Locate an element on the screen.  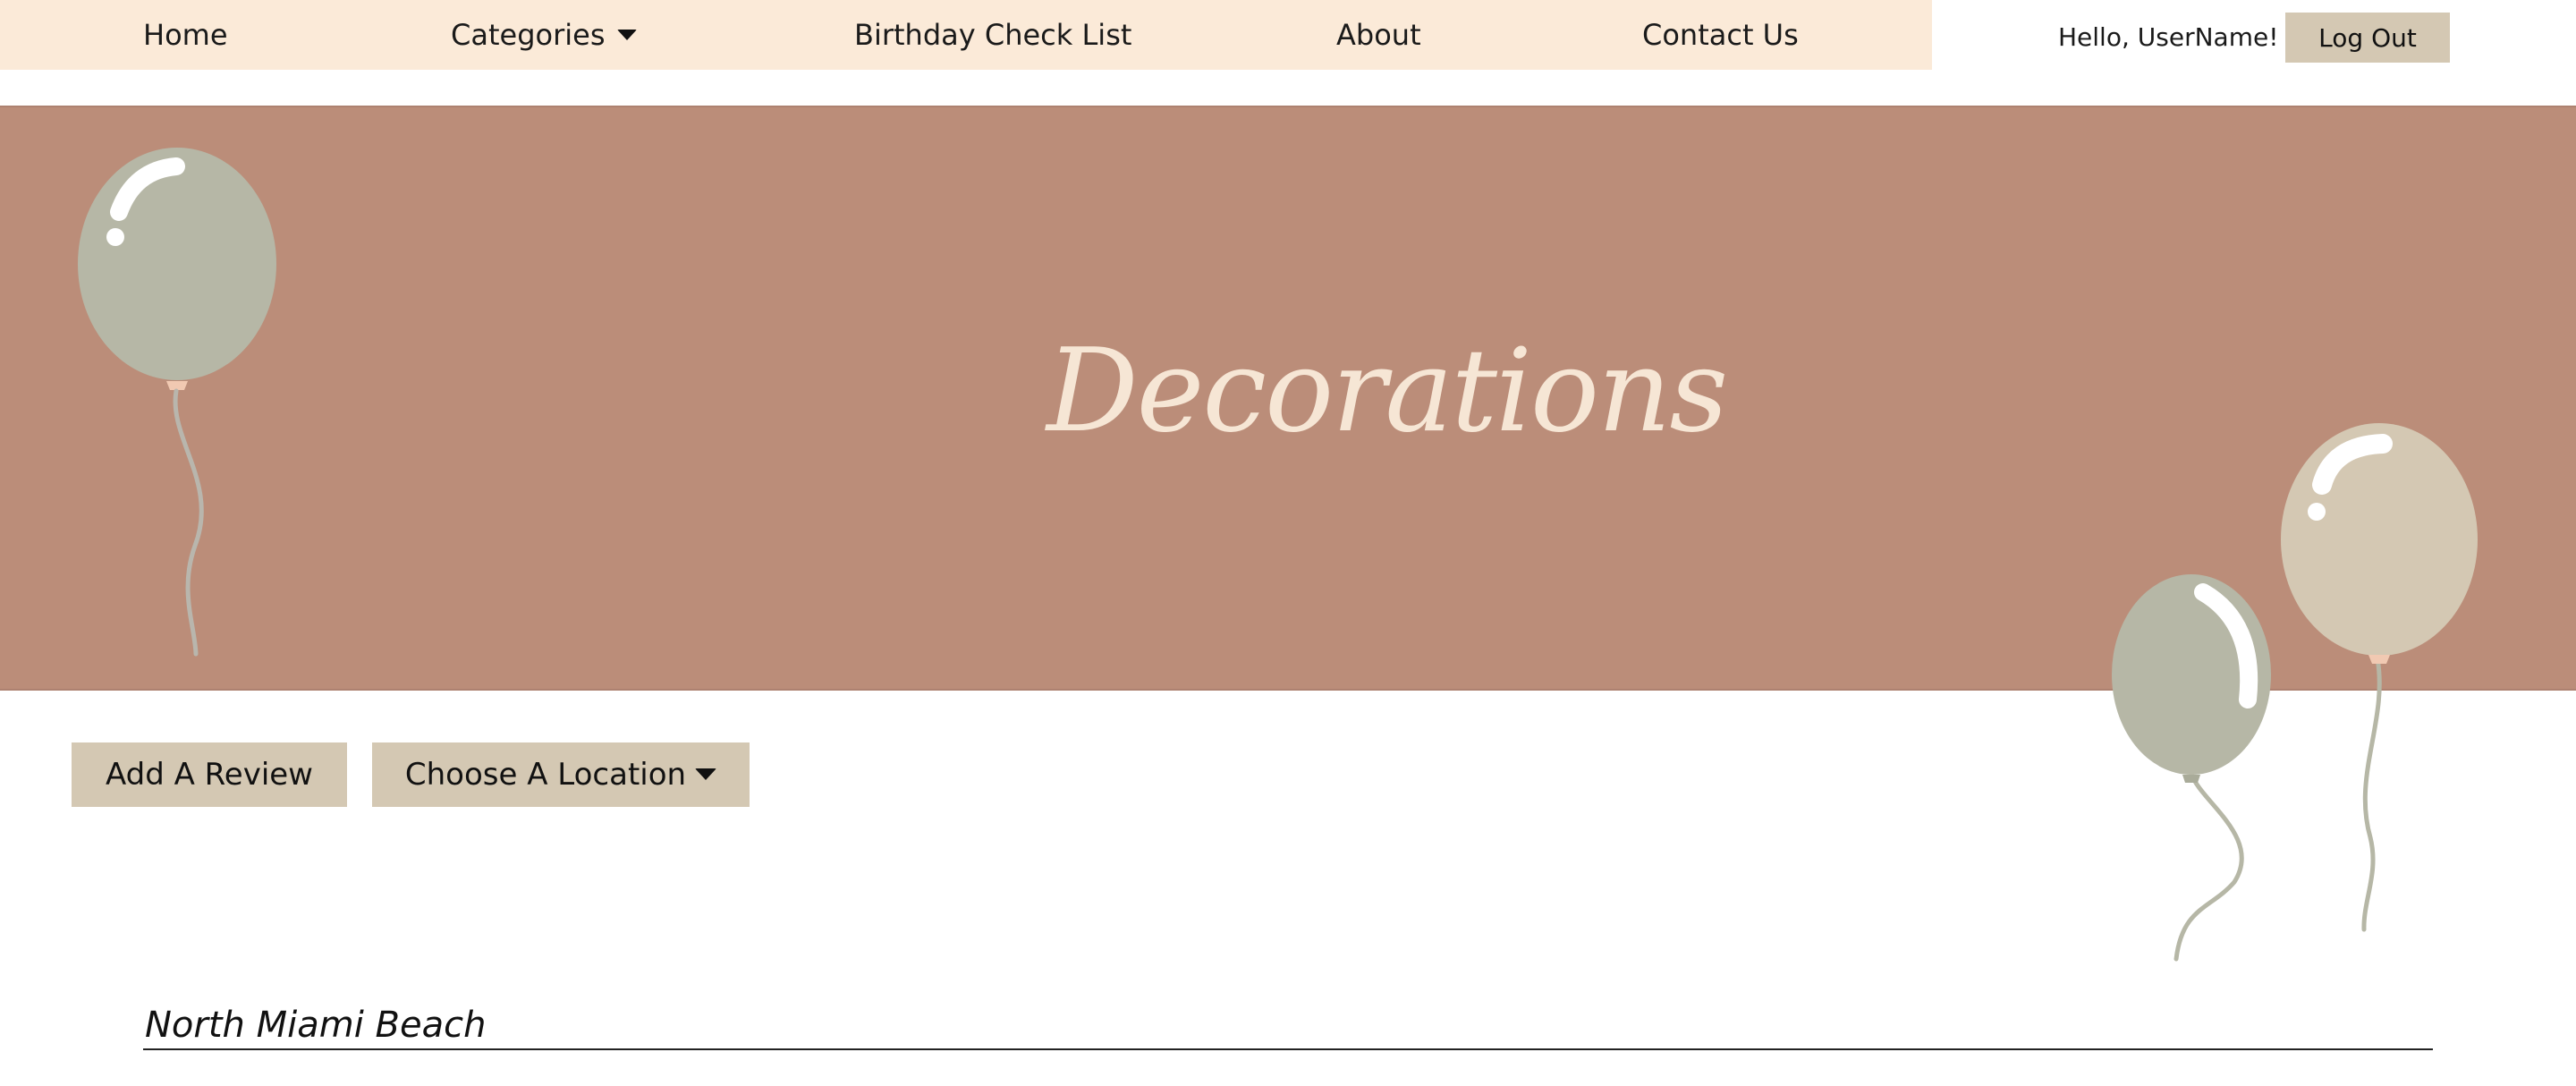
nav-item-birthday-check-list: Birthday Check List is located at coordinates (992, 35).